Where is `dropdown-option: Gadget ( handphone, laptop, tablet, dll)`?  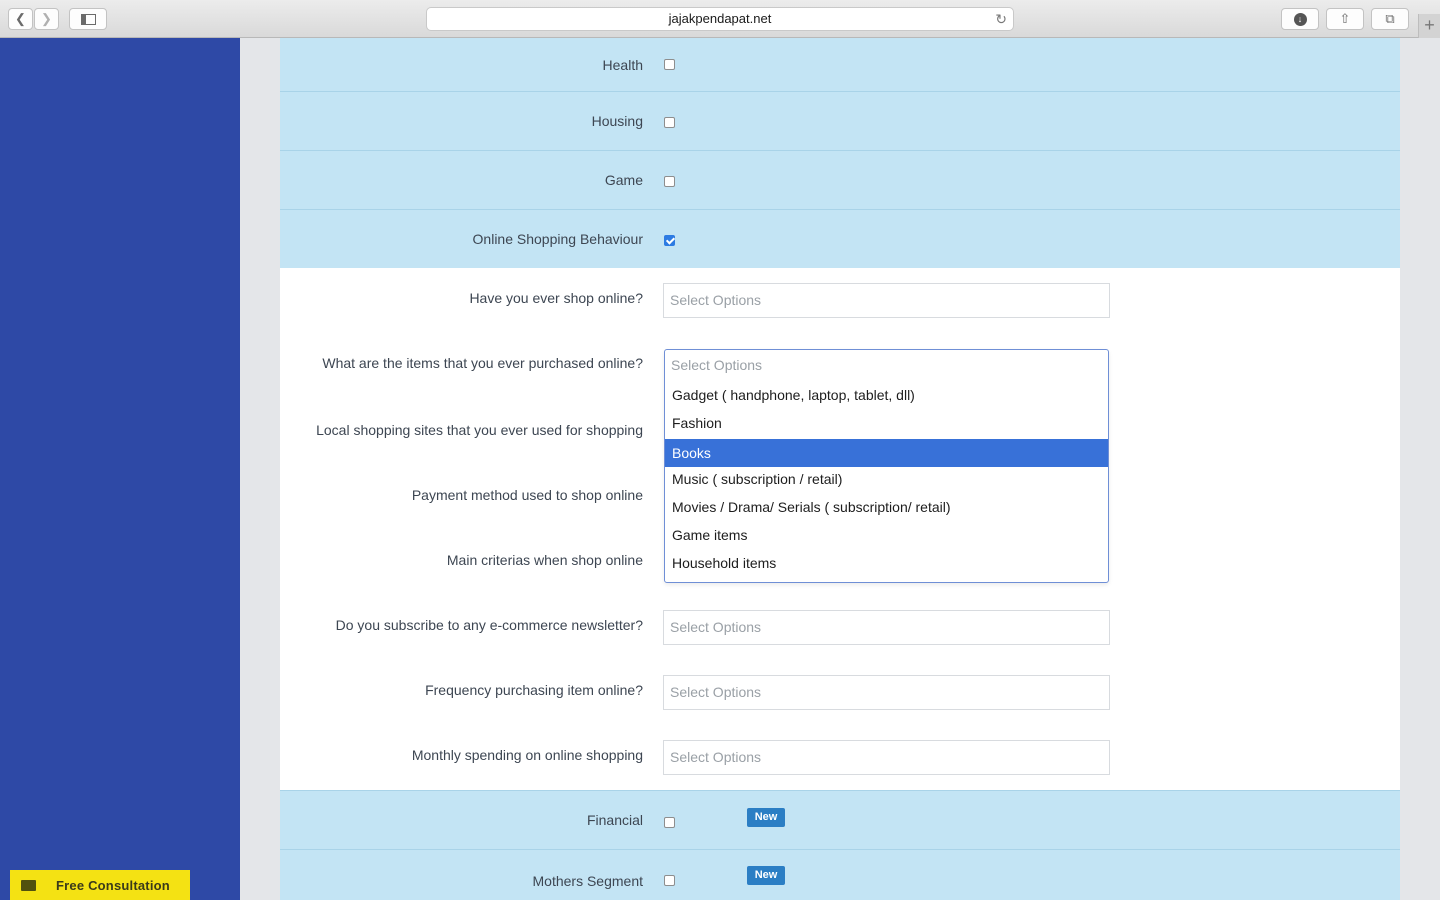 dropdown-option: Gadget ( handphone, laptop, tablet, dll) is located at coordinates (886, 395).